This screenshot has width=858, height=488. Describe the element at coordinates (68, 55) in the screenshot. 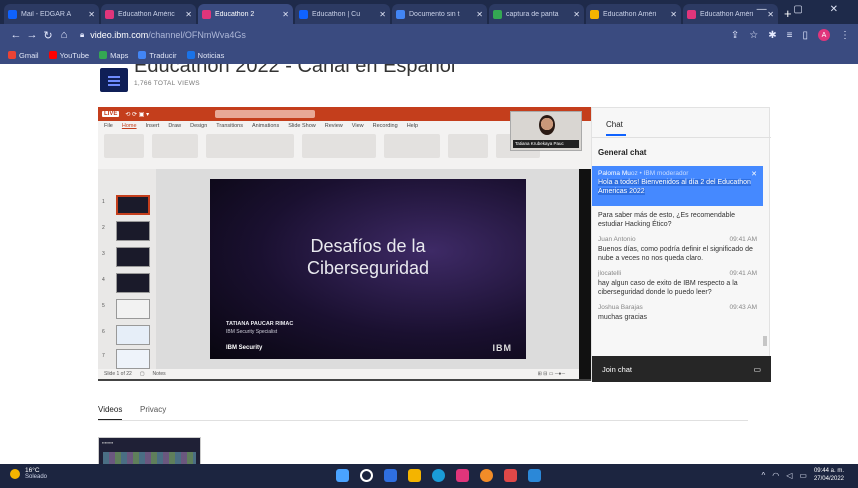

I see `bookmark-youtube: YouTube` at that location.